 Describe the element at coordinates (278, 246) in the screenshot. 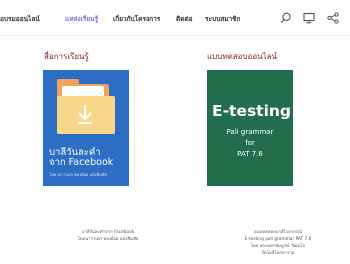

I see `caption-line: โดย พระมหาสมบูรณ์ วัฒนโก` at that location.